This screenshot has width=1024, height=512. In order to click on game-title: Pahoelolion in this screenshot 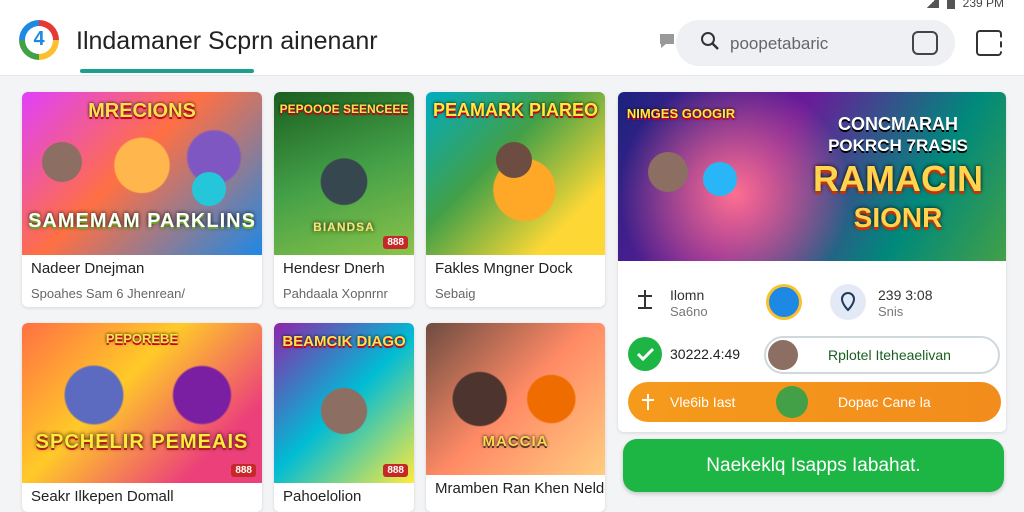, I will do `click(322, 496)`.